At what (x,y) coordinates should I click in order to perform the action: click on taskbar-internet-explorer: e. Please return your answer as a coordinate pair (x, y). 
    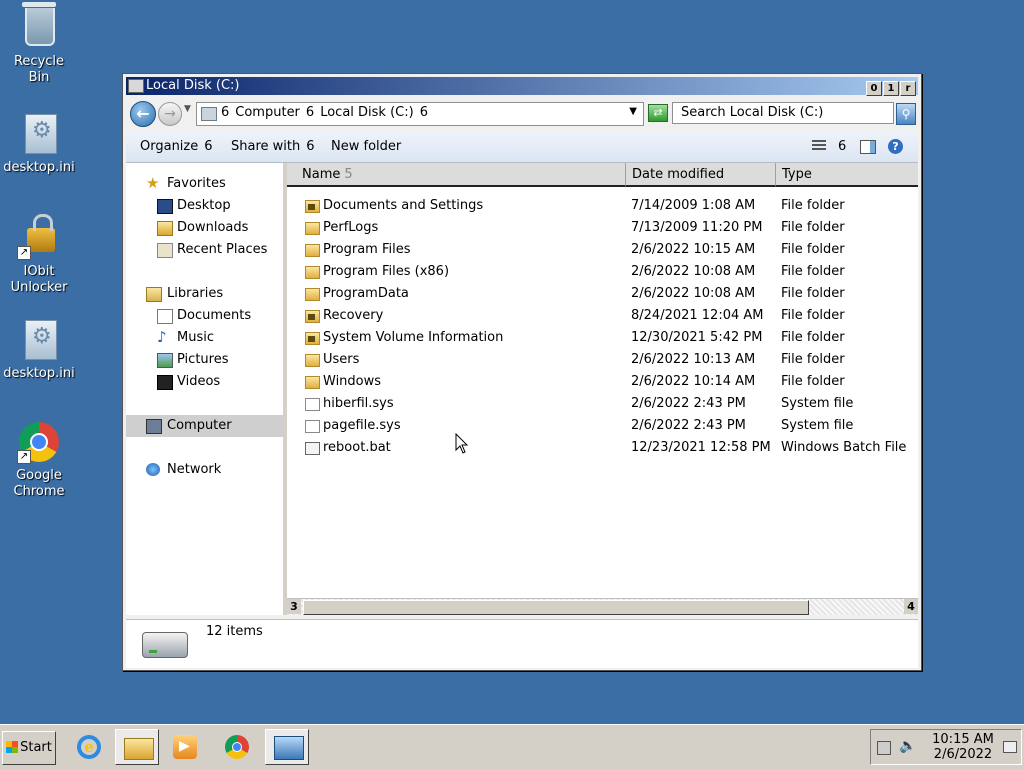
    Looking at the image, I should click on (89, 747).